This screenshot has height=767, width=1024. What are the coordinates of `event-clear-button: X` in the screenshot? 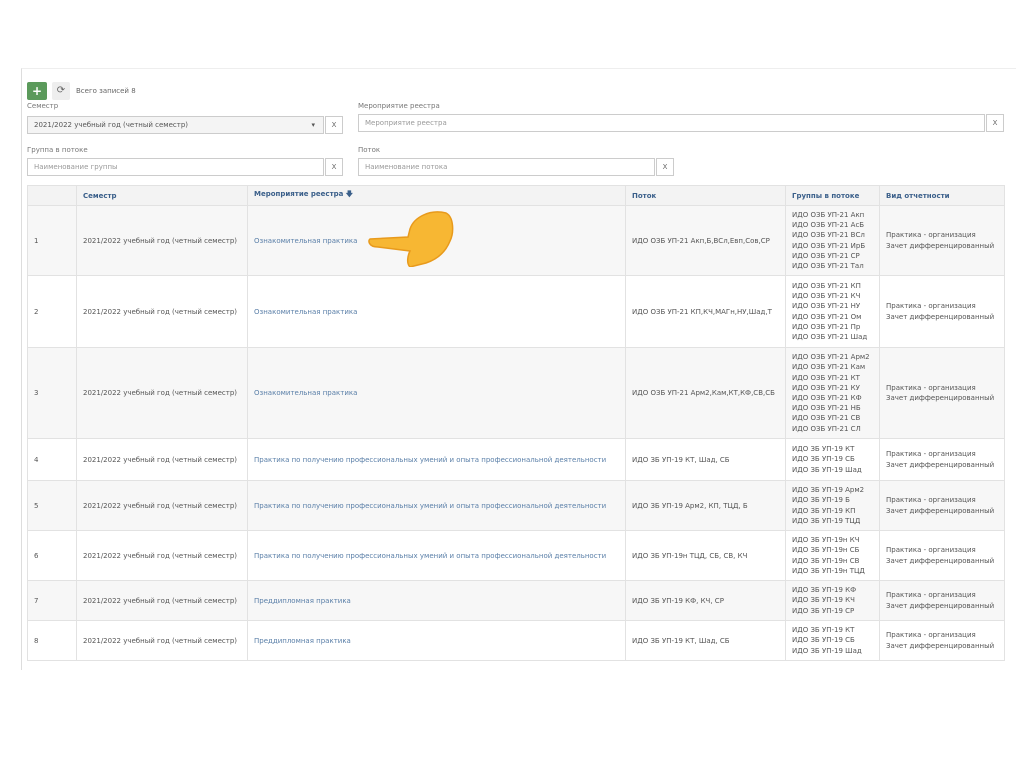 It's located at (995, 123).